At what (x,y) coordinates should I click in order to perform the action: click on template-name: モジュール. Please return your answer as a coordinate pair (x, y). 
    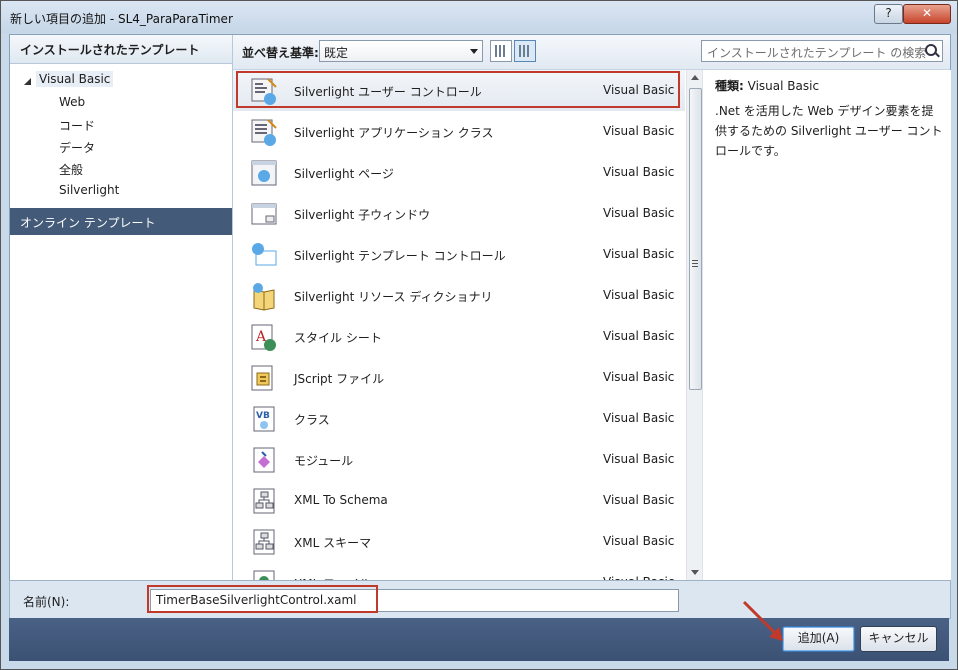
    Looking at the image, I should click on (324, 461).